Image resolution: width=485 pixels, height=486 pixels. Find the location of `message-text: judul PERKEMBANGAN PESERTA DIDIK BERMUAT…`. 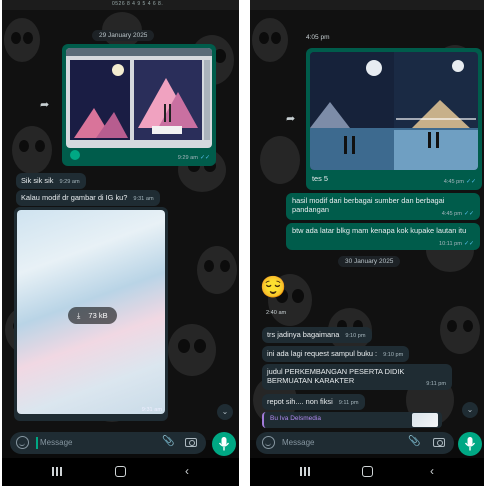

message-text: judul PERKEMBANGAN PESERTA DIDIK BERMUAT… is located at coordinates (336, 376).